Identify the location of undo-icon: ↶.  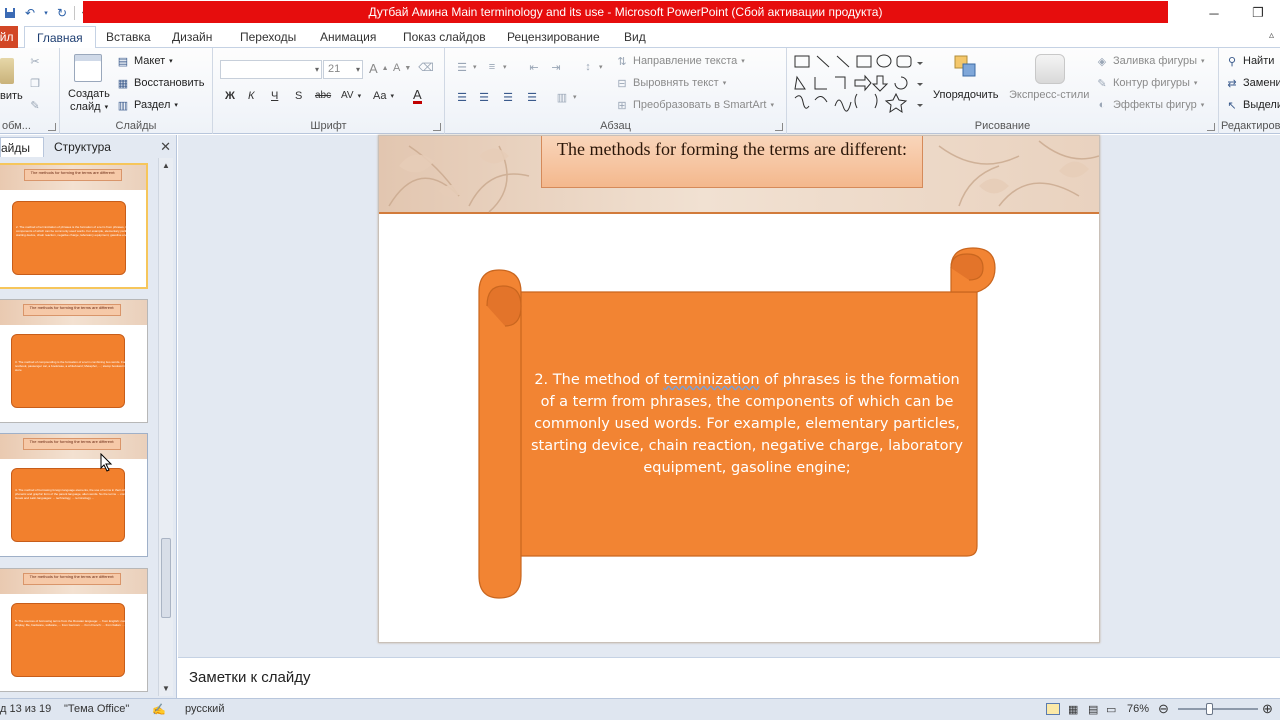
(30, 13).